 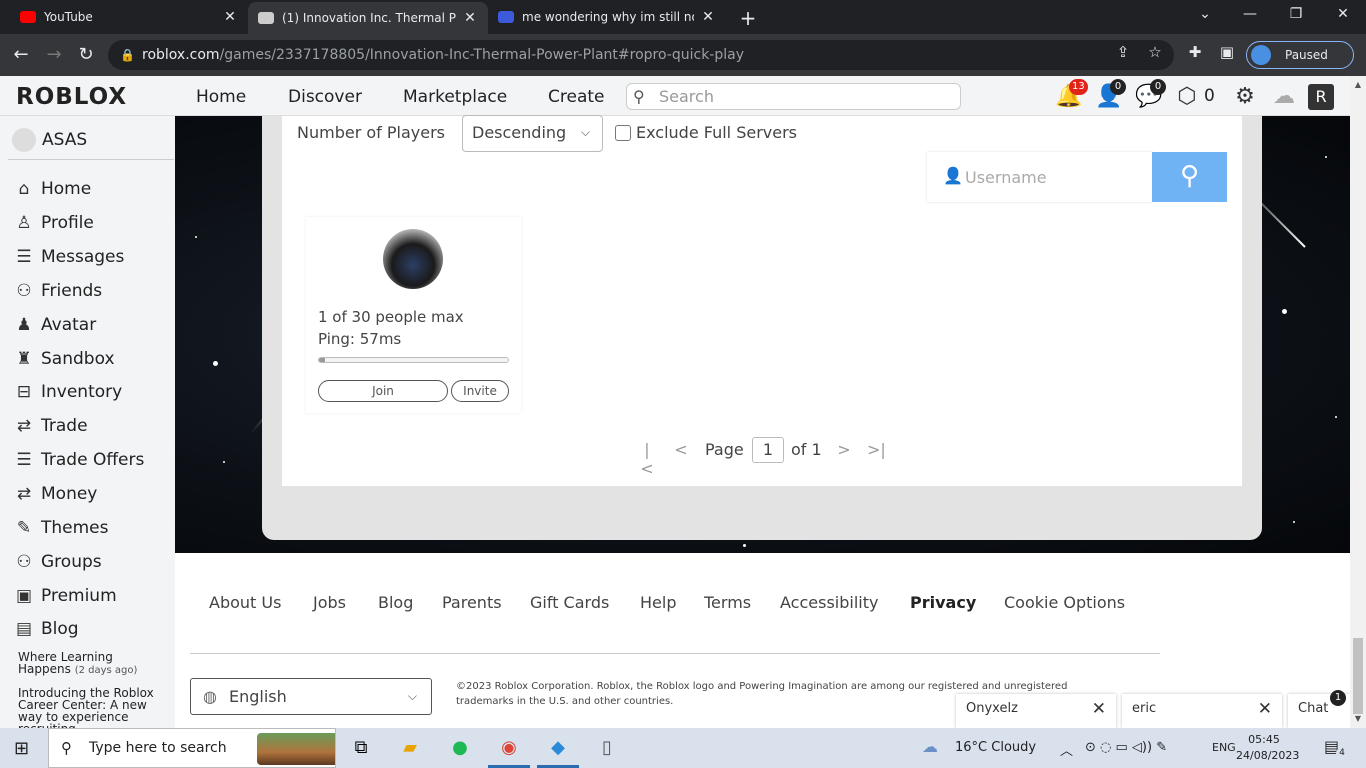 What do you see at coordinates (54, 54) in the screenshot?
I see `forward-icon: →` at bounding box center [54, 54].